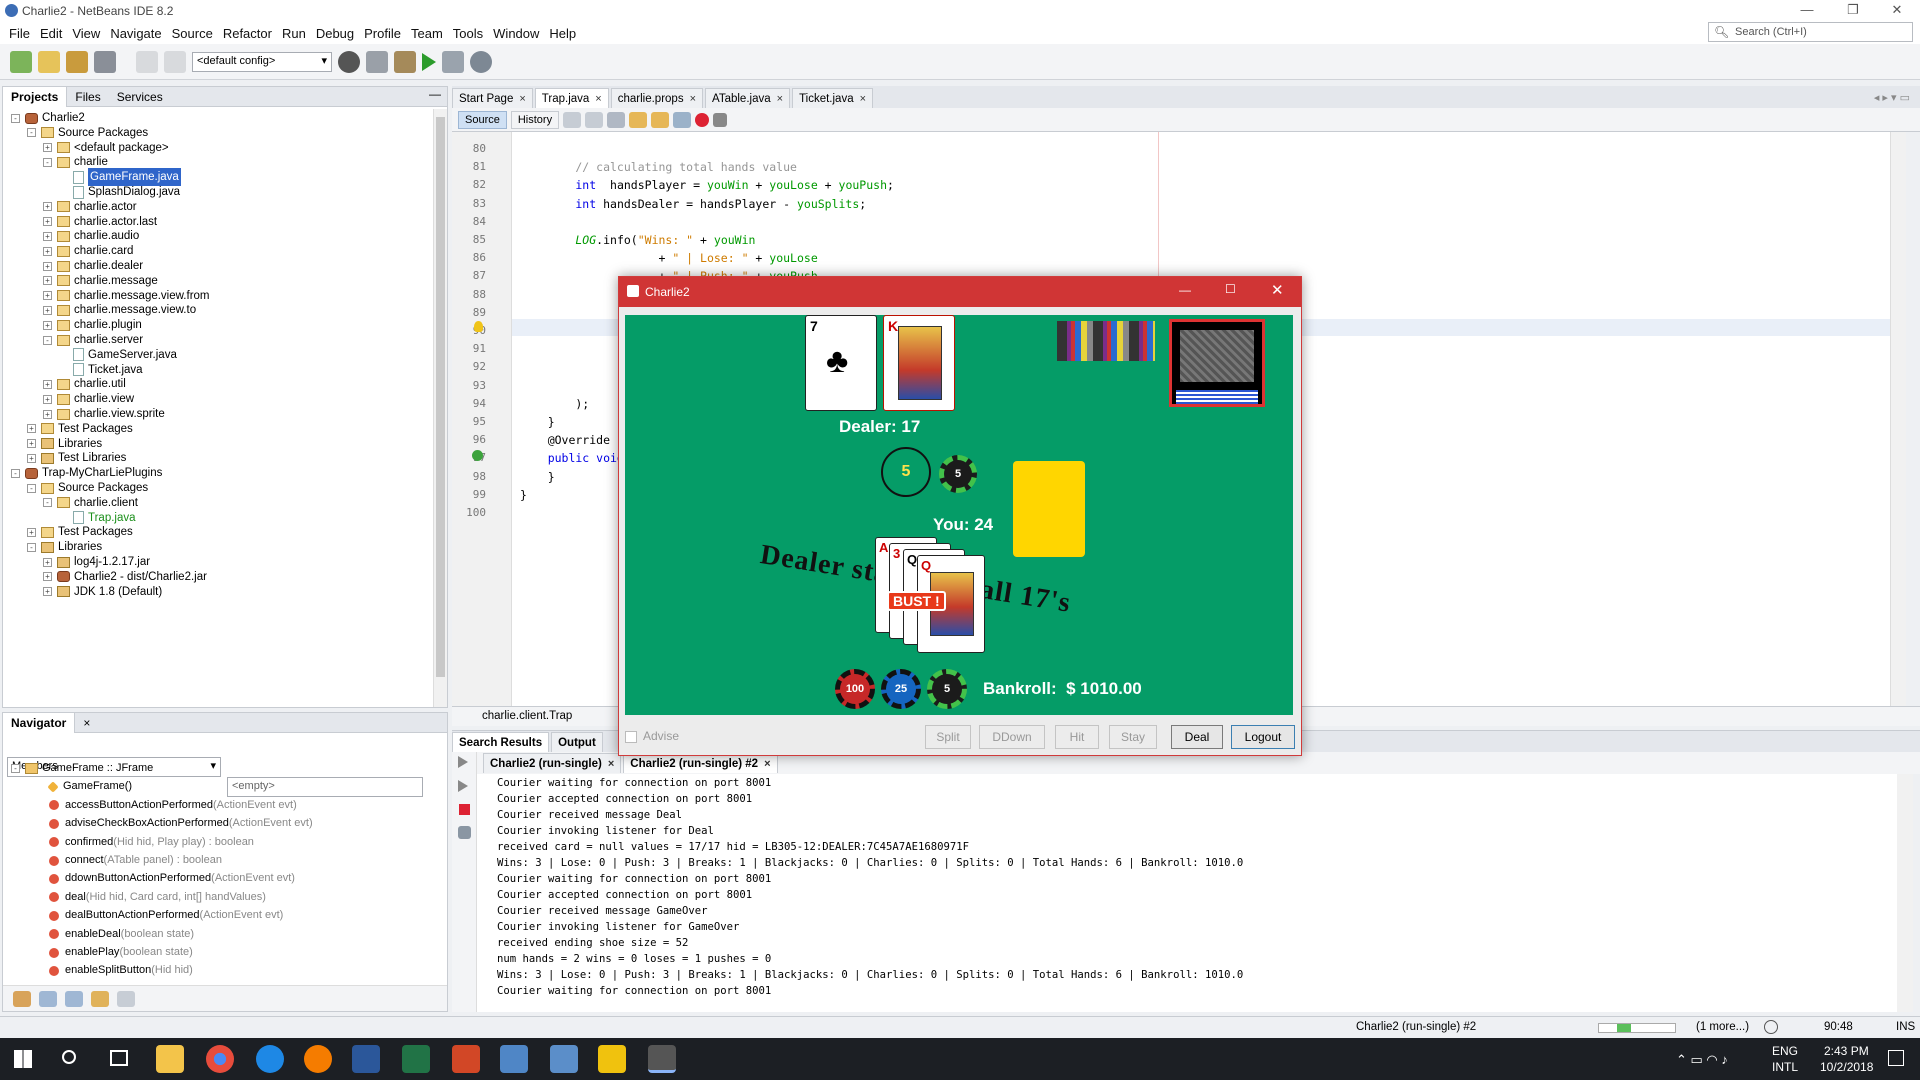 The height and width of the screenshot is (1080, 1920). What do you see at coordinates (1785, 1067) in the screenshot?
I see `keyboard-layout: INTL` at bounding box center [1785, 1067].